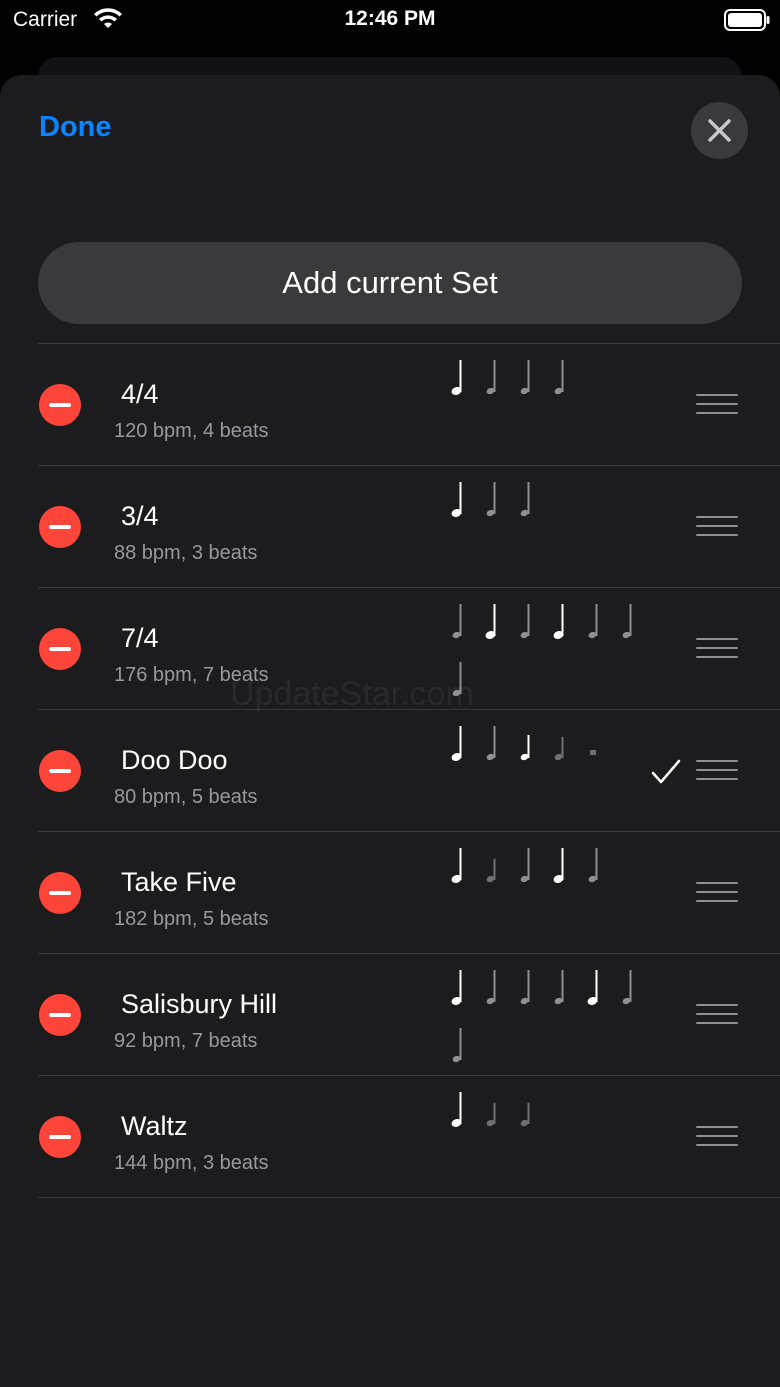 This screenshot has height=1387, width=780. What do you see at coordinates (352, 694) in the screenshot?
I see `watermark: UpdateStar.com` at bounding box center [352, 694].